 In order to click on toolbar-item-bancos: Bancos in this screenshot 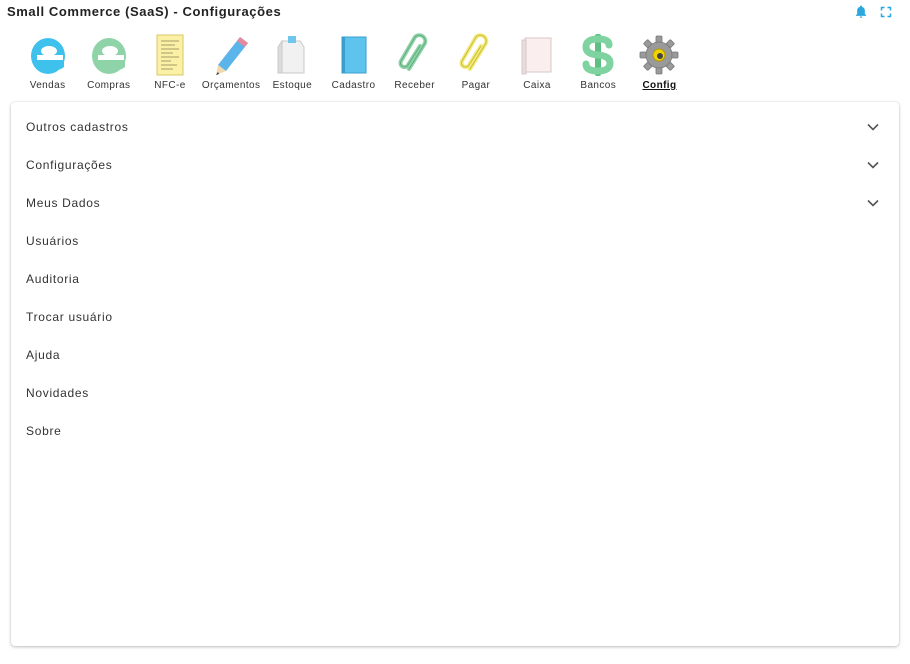, I will do `click(598, 61)`.